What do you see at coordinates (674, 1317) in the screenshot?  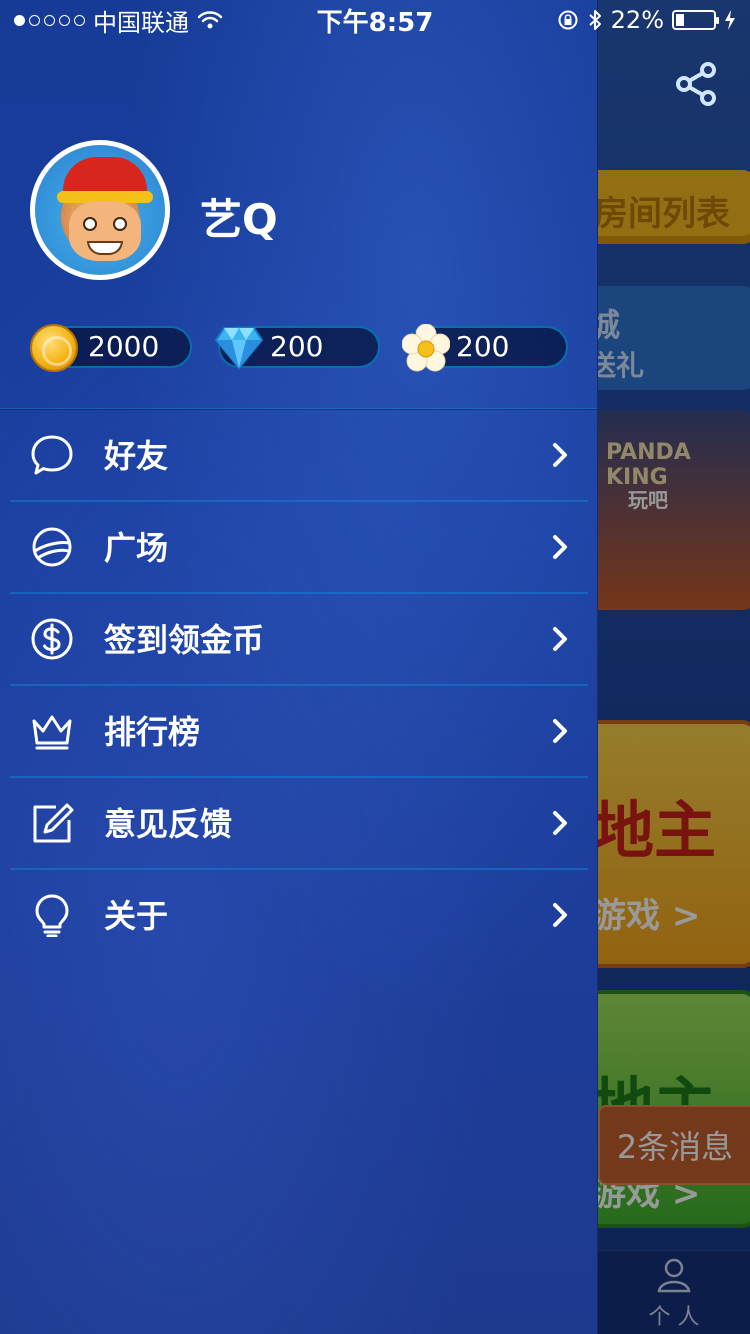 I see `tab-personal-label: 个 人` at bounding box center [674, 1317].